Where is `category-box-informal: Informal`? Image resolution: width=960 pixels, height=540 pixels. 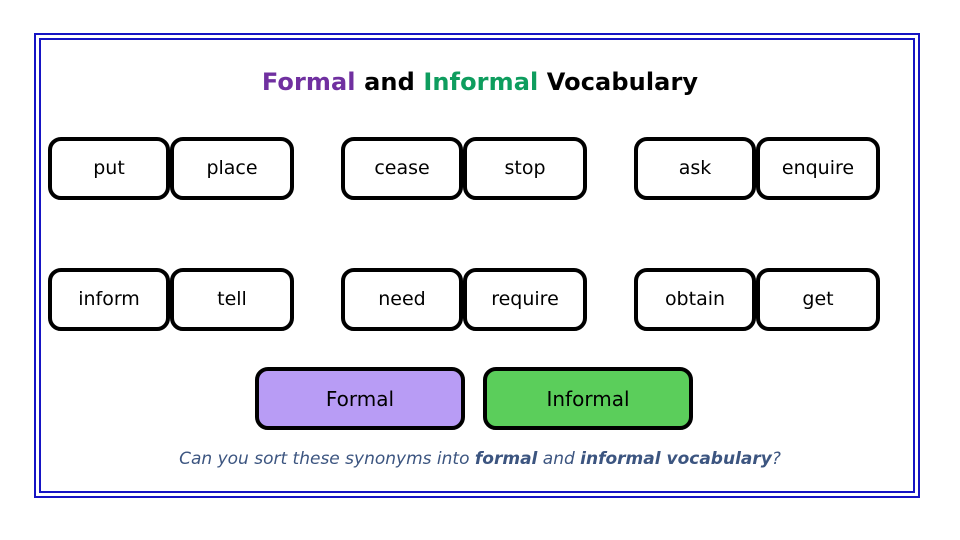
category-box-informal: Informal is located at coordinates (588, 398).